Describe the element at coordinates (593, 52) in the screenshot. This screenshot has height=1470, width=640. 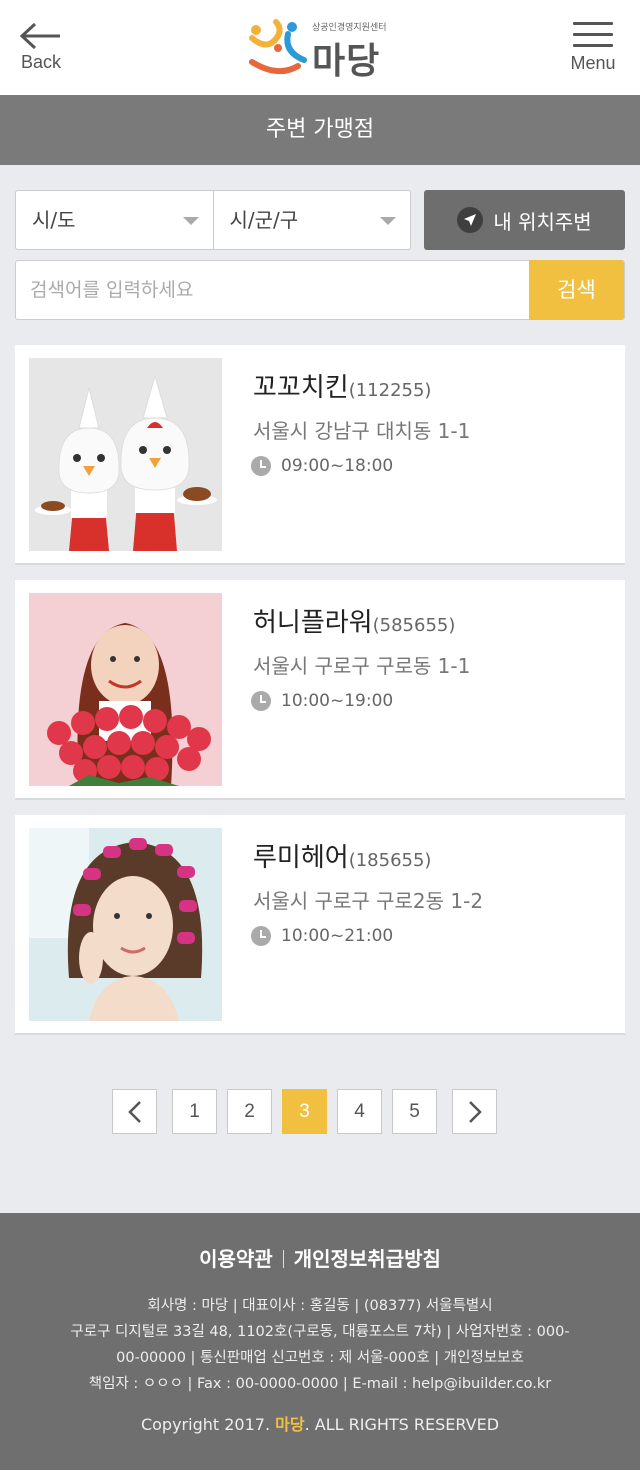
I see `menu-button: Menu` at that location.